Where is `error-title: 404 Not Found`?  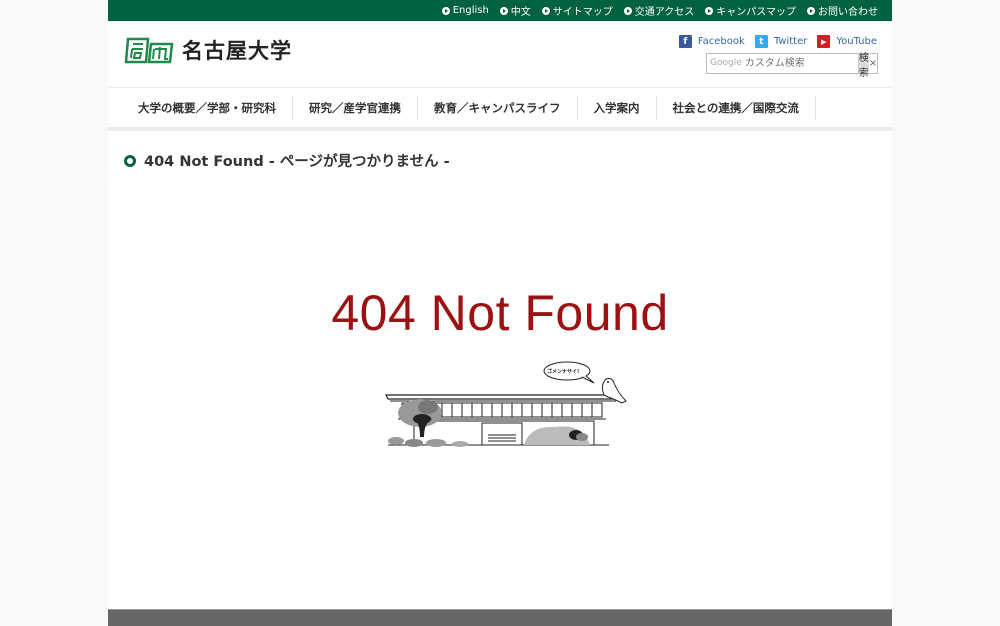 error-title: 404 Not Found is located at coordinates (500, 313).